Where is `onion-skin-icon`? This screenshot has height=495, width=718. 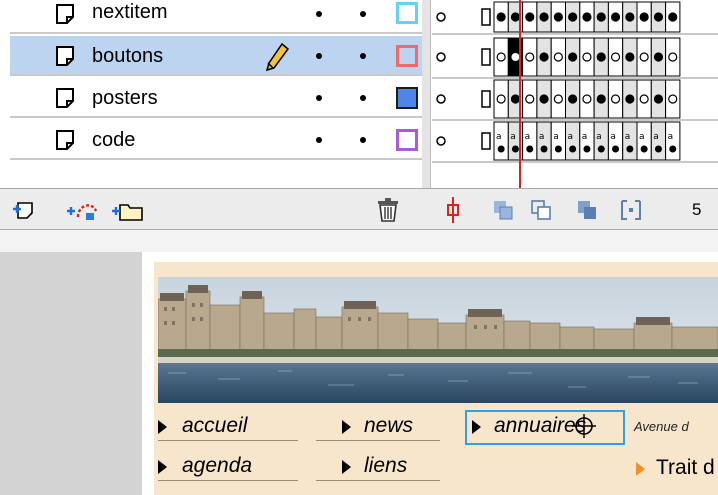
onion-skin-icon is located at coordinates (504, 210).